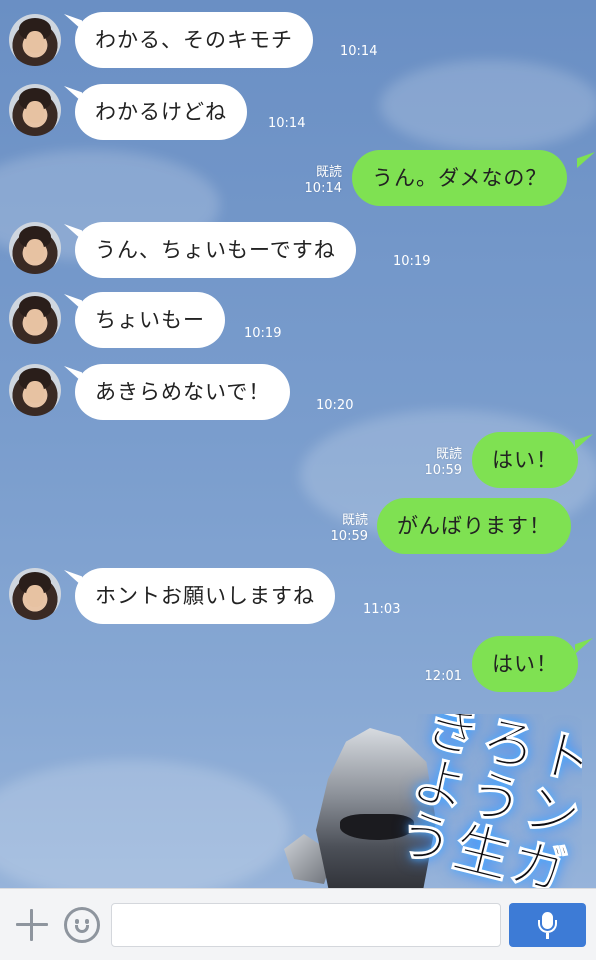 Image resolution: width=596 pixels, height=960 pixels. What do you see at coordinates (32, 925) in the screenshot?
I see `plus-icon` at bounding box center [32, 925].